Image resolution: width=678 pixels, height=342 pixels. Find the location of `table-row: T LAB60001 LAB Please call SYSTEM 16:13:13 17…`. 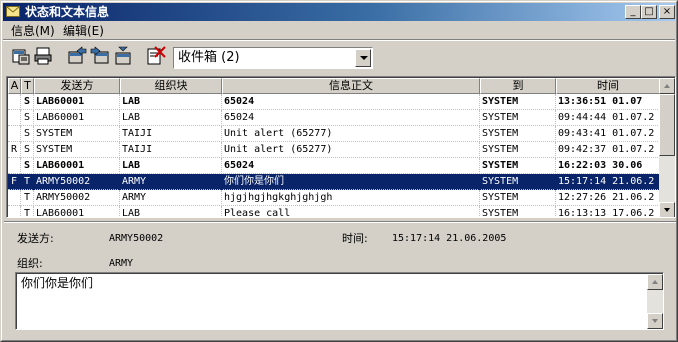

table-row: T LAB60001 LAB Please call SYSTEM 16:13:13 17… is located at coordinates (334, 211).